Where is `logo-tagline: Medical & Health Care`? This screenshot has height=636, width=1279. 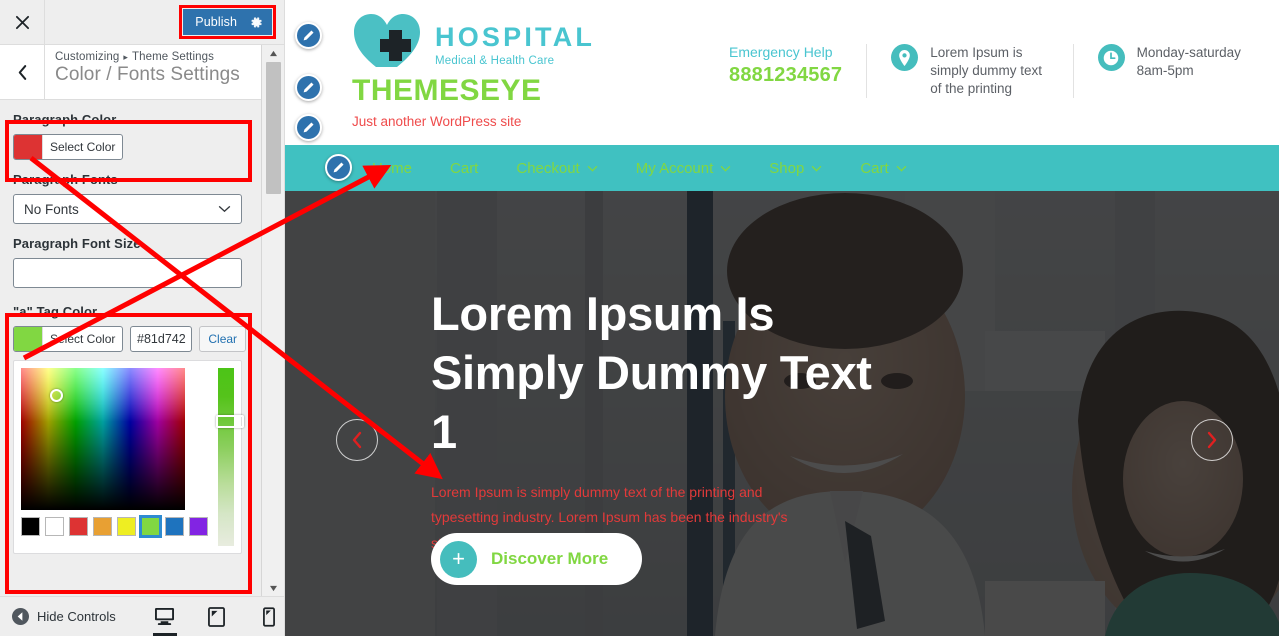 logo-tagline: Medical & Health Care is located at coordinates (495, 61).